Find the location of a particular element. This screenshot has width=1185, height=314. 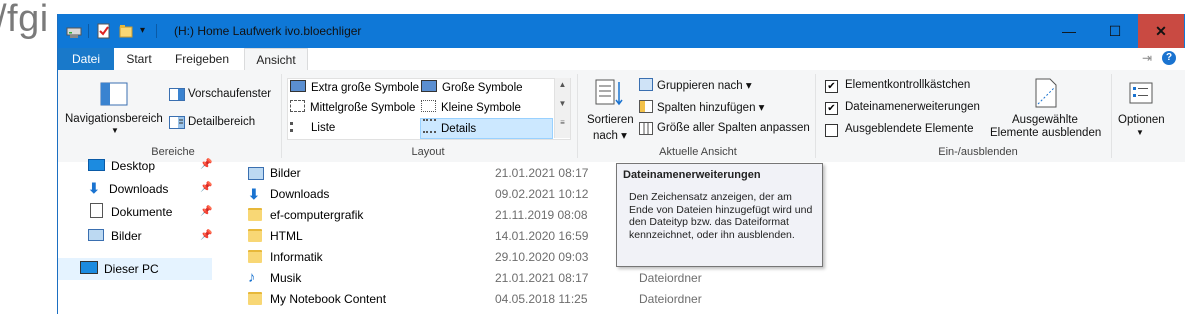

navigation-pane-icon is located at coordinates (114, 95).